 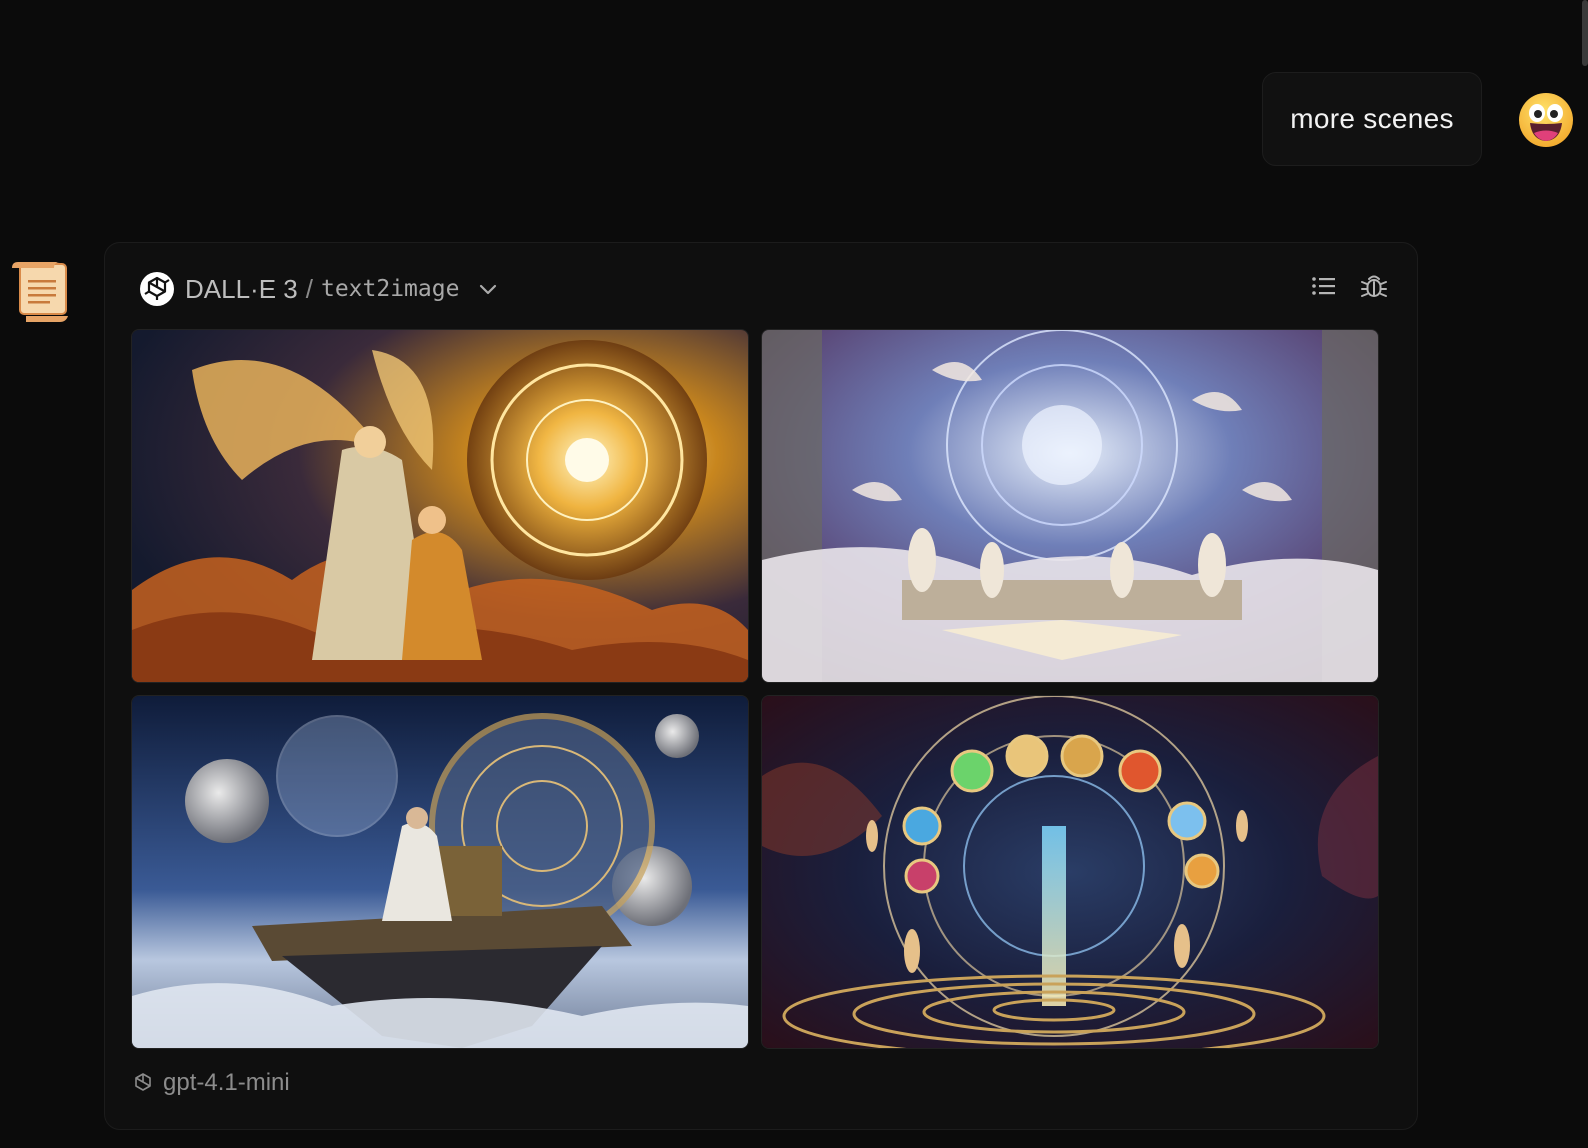 I want to click on chevron-down-icon, so click(x=488, y=289).